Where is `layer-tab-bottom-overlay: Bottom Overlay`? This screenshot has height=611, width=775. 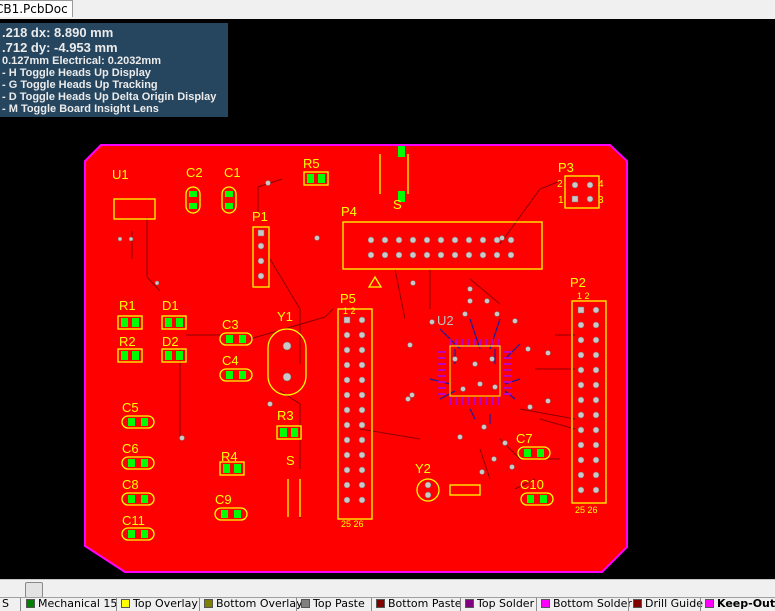 layer-tab-bottom-overlay: Bottom Overlay is located at coordinates (252, 604).